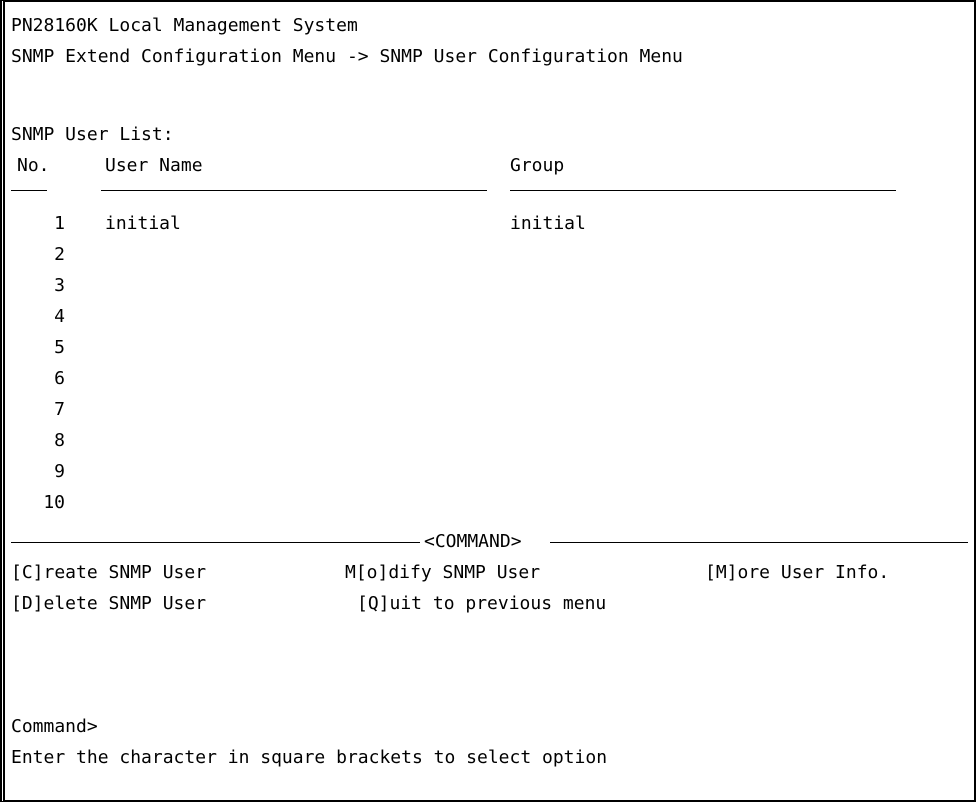 The image size is (976, 802). Describe the element at coordinates (108, 603) in the screenshot. I see `delete-snmp-user-command: [D]elete SNMP User` at that location.